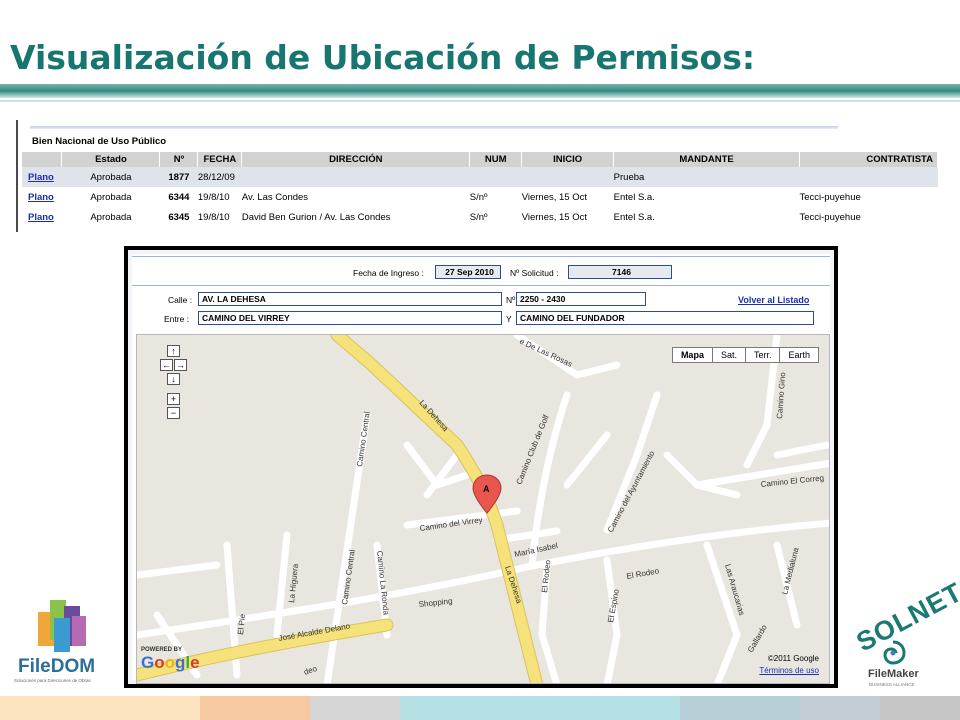 The image size is (960, 720). Describe the element at coordinates (643, 573) in the screenshot. I see `label-el-rodeo: El Rodeo` at that location.